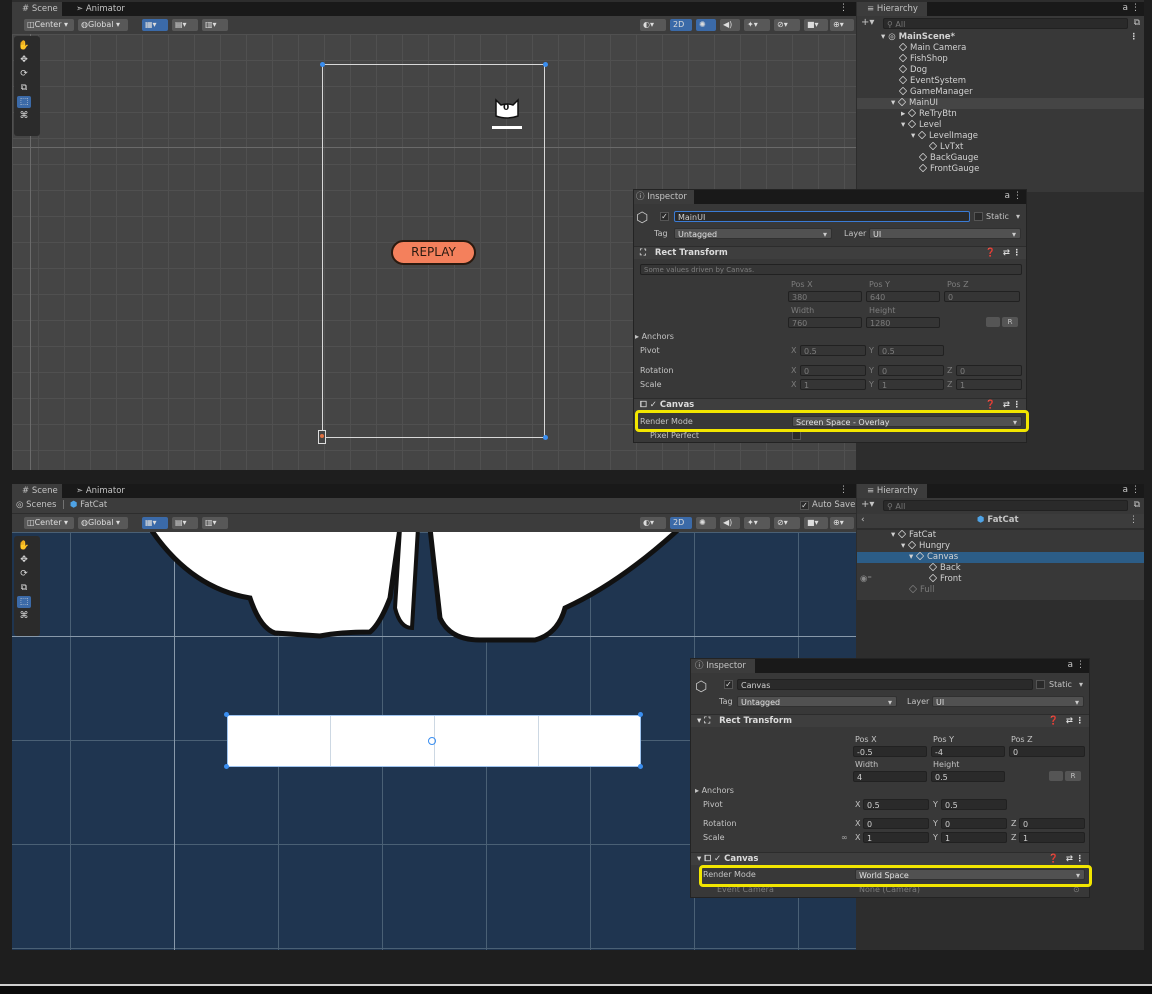 This screenshot has width=1152, height=994. I want to click on tree-item-frontgauge: FrontGauge, so click(1000, 169).